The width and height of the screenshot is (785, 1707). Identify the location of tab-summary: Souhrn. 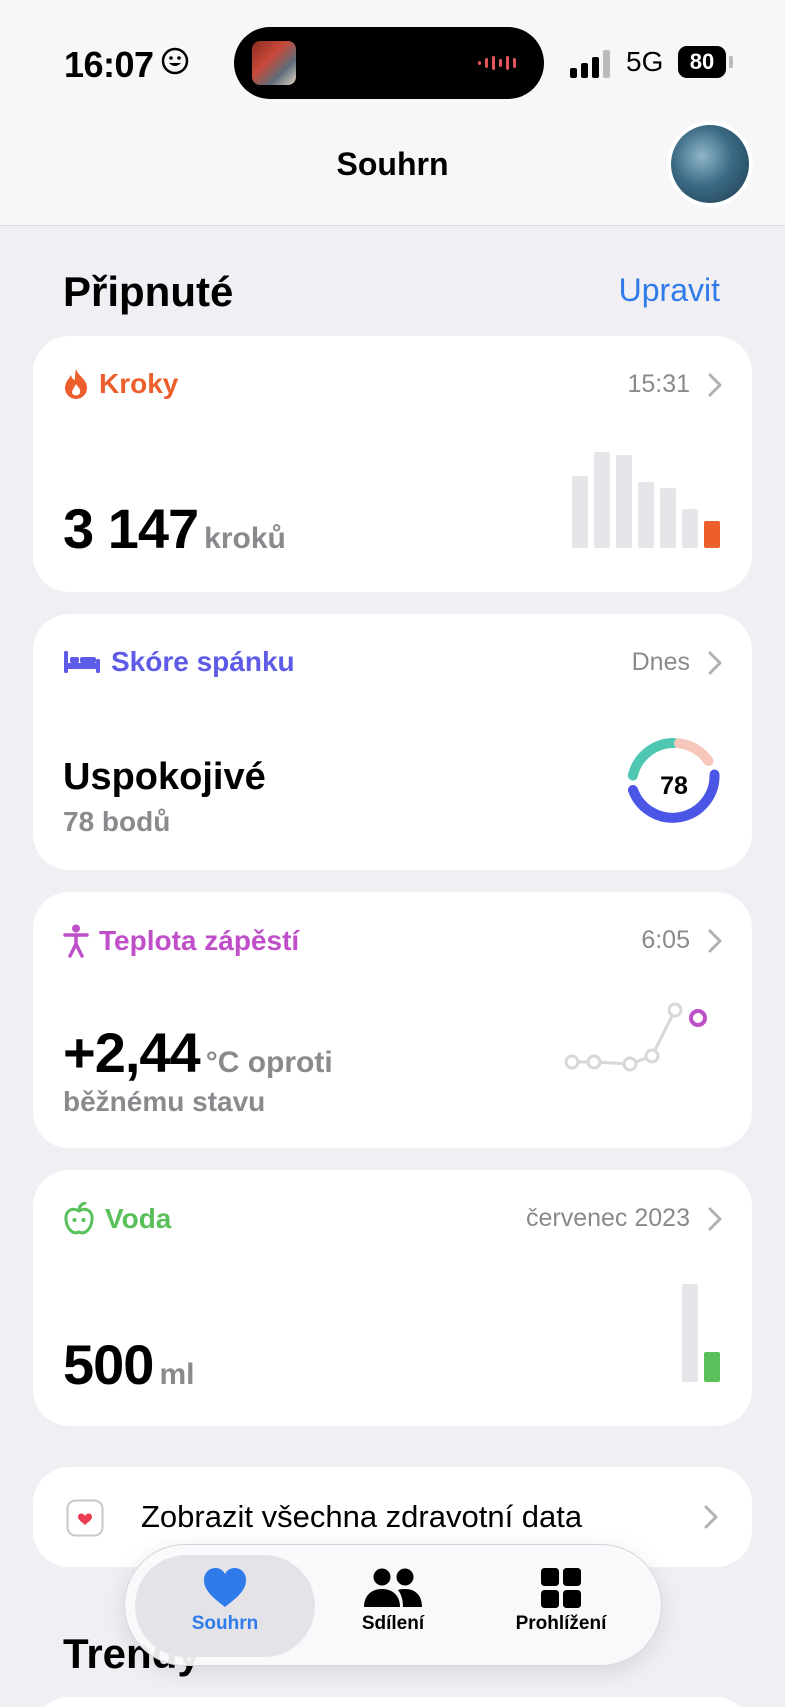
(225, 1606).